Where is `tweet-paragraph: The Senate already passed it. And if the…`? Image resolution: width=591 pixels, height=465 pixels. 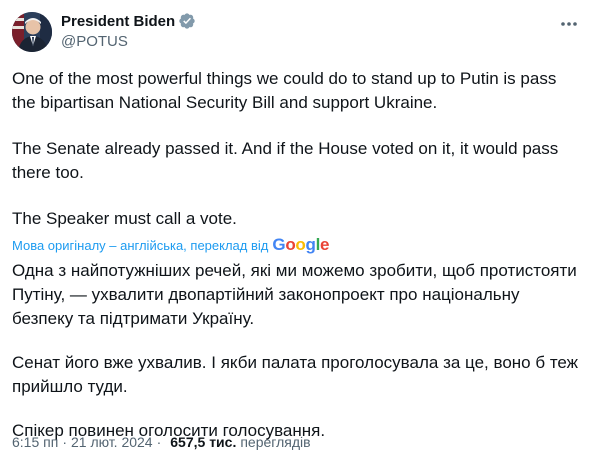 tweet-paragraph: The Senate already passed it. And if the… is located at coordinates (285, 160).